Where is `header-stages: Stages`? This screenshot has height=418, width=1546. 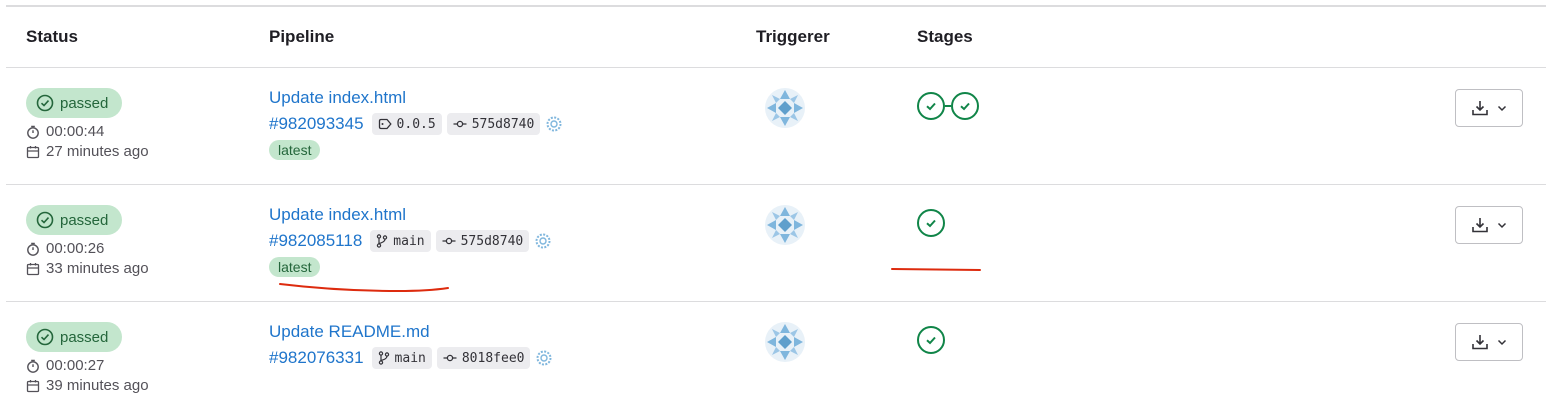
header-stages: Stages is located at coordinates (945, 36).